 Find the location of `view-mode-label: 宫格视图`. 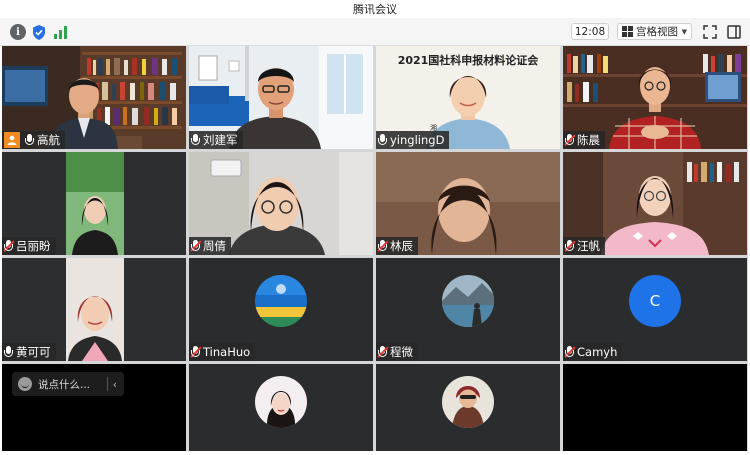

view-mode-label: 宫格视图 is located at coordinates (657, 32).